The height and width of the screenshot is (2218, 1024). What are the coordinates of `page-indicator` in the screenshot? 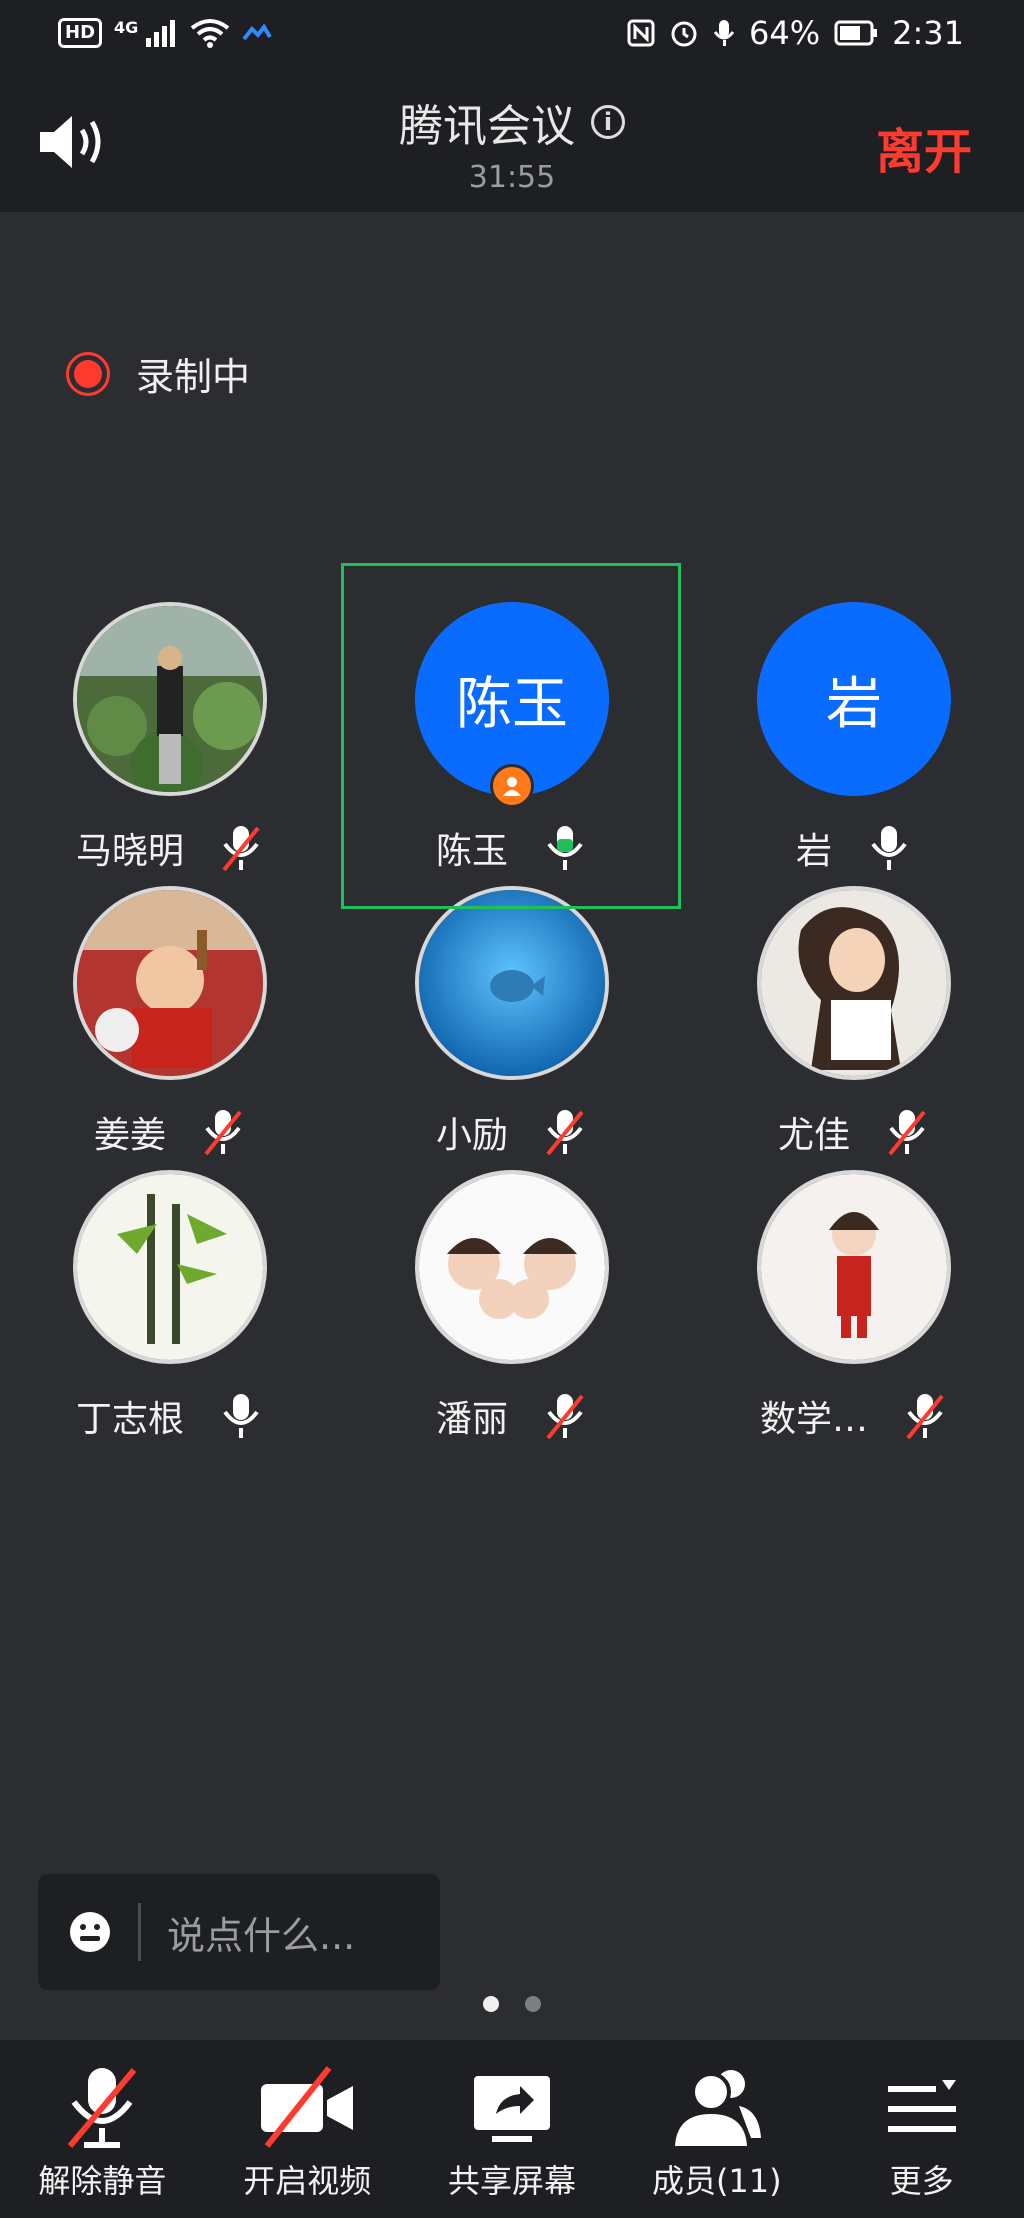 It's located at (512, 2004).